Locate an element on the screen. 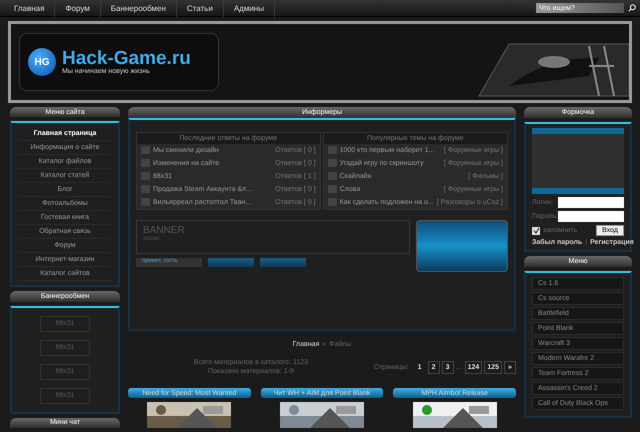 This screenshot has width=640, height=432. nav-link: Статьи is located at coordinates (200, 8).